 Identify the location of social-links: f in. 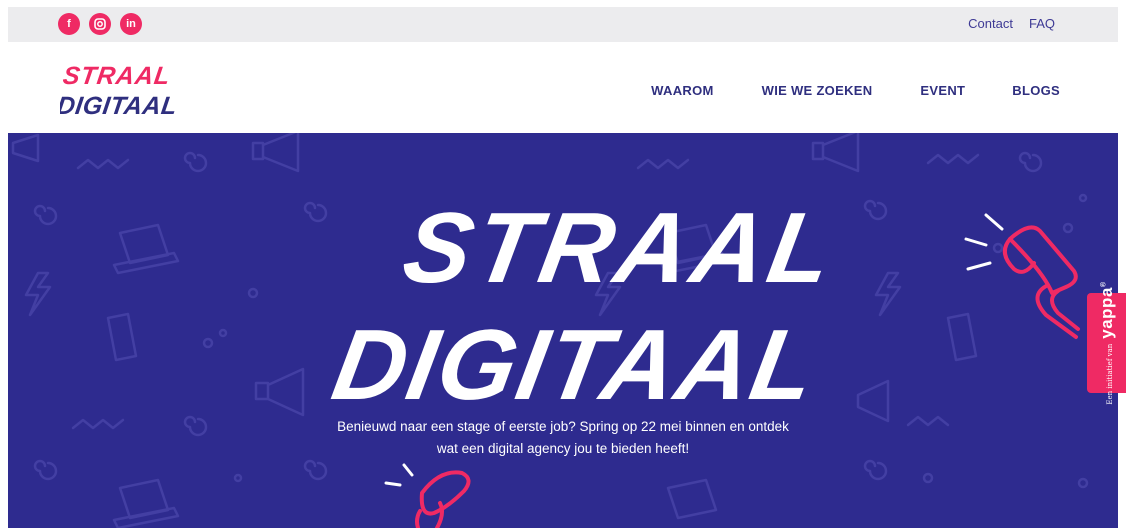
(100, 24).